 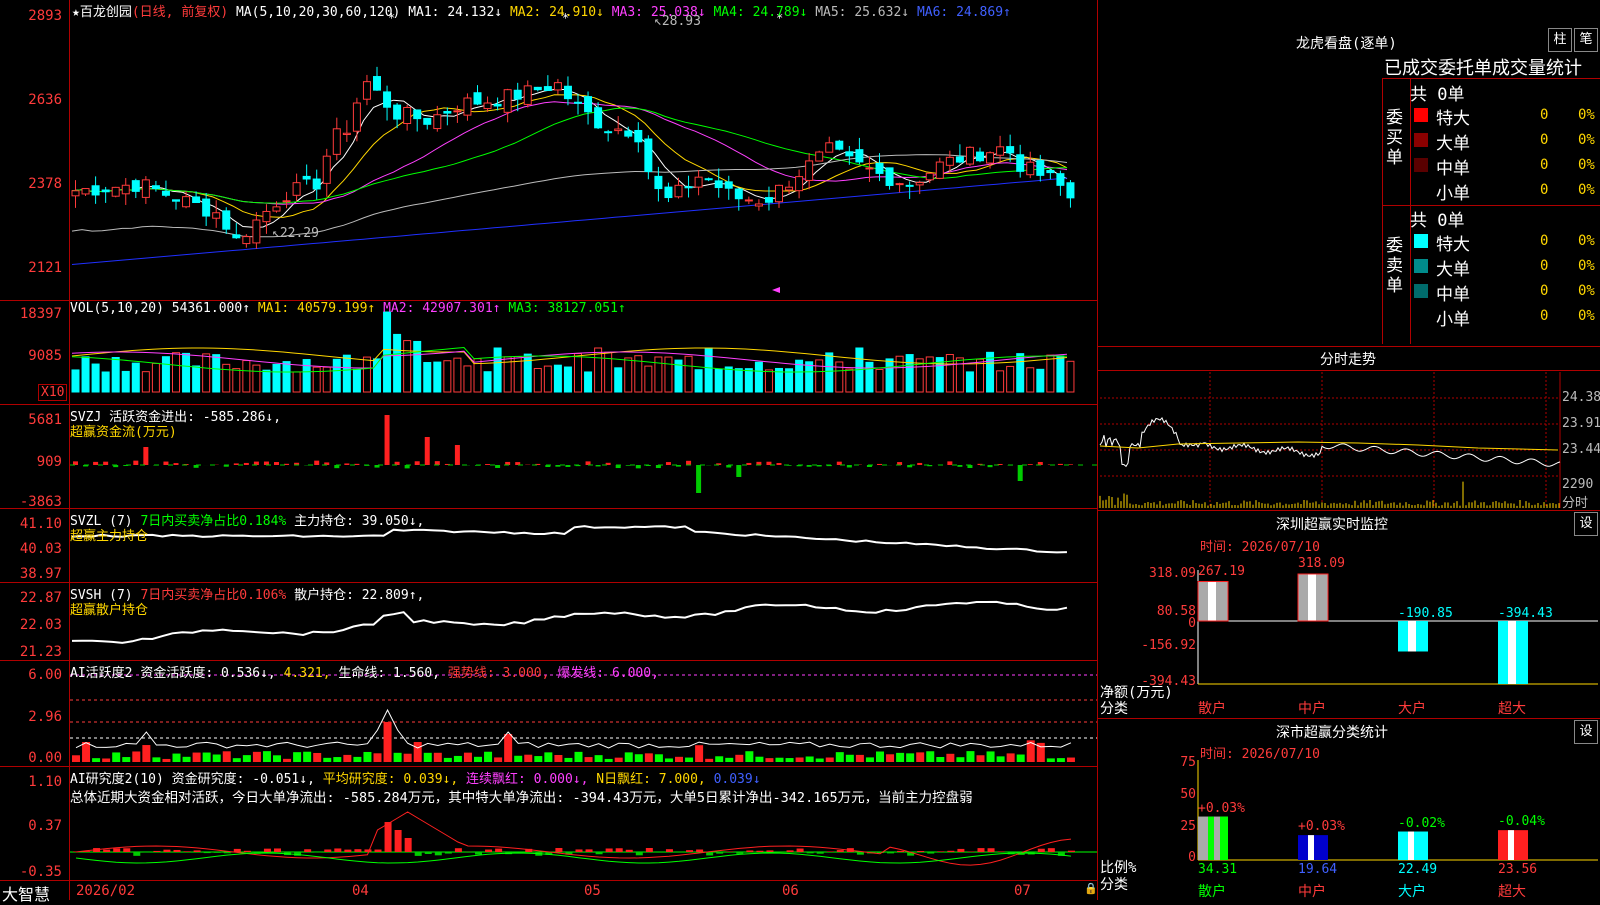 I want to click on activity-line, so click(x=573, y=729).